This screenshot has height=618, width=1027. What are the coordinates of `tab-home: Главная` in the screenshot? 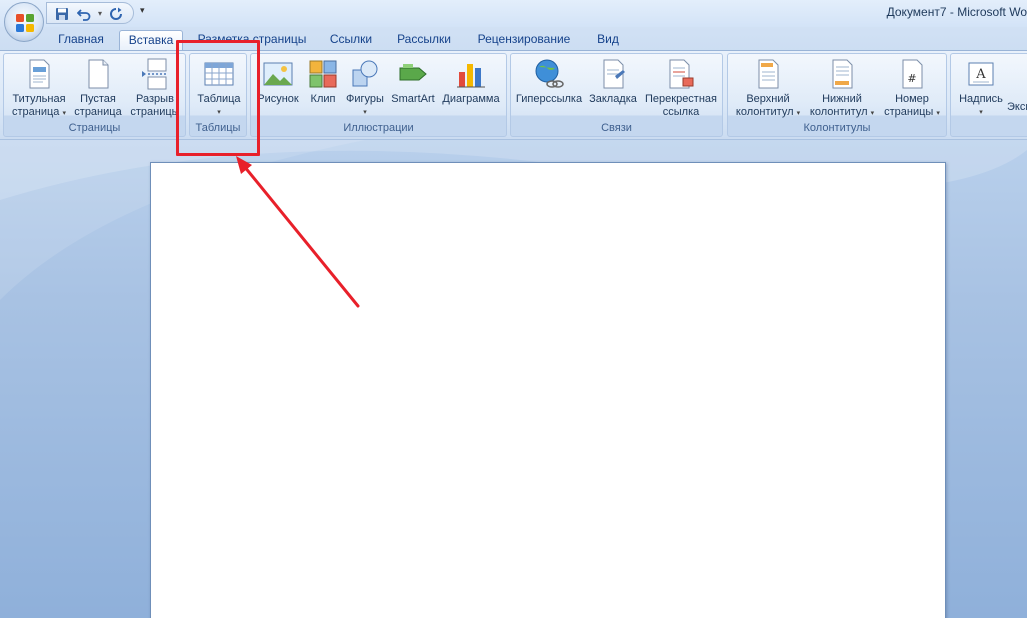 It's located at (81, 40).